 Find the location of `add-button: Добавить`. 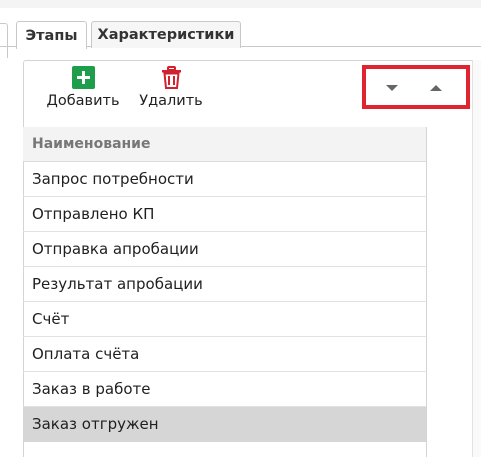

add-button: Добавить is located at coordinates (83, 91).